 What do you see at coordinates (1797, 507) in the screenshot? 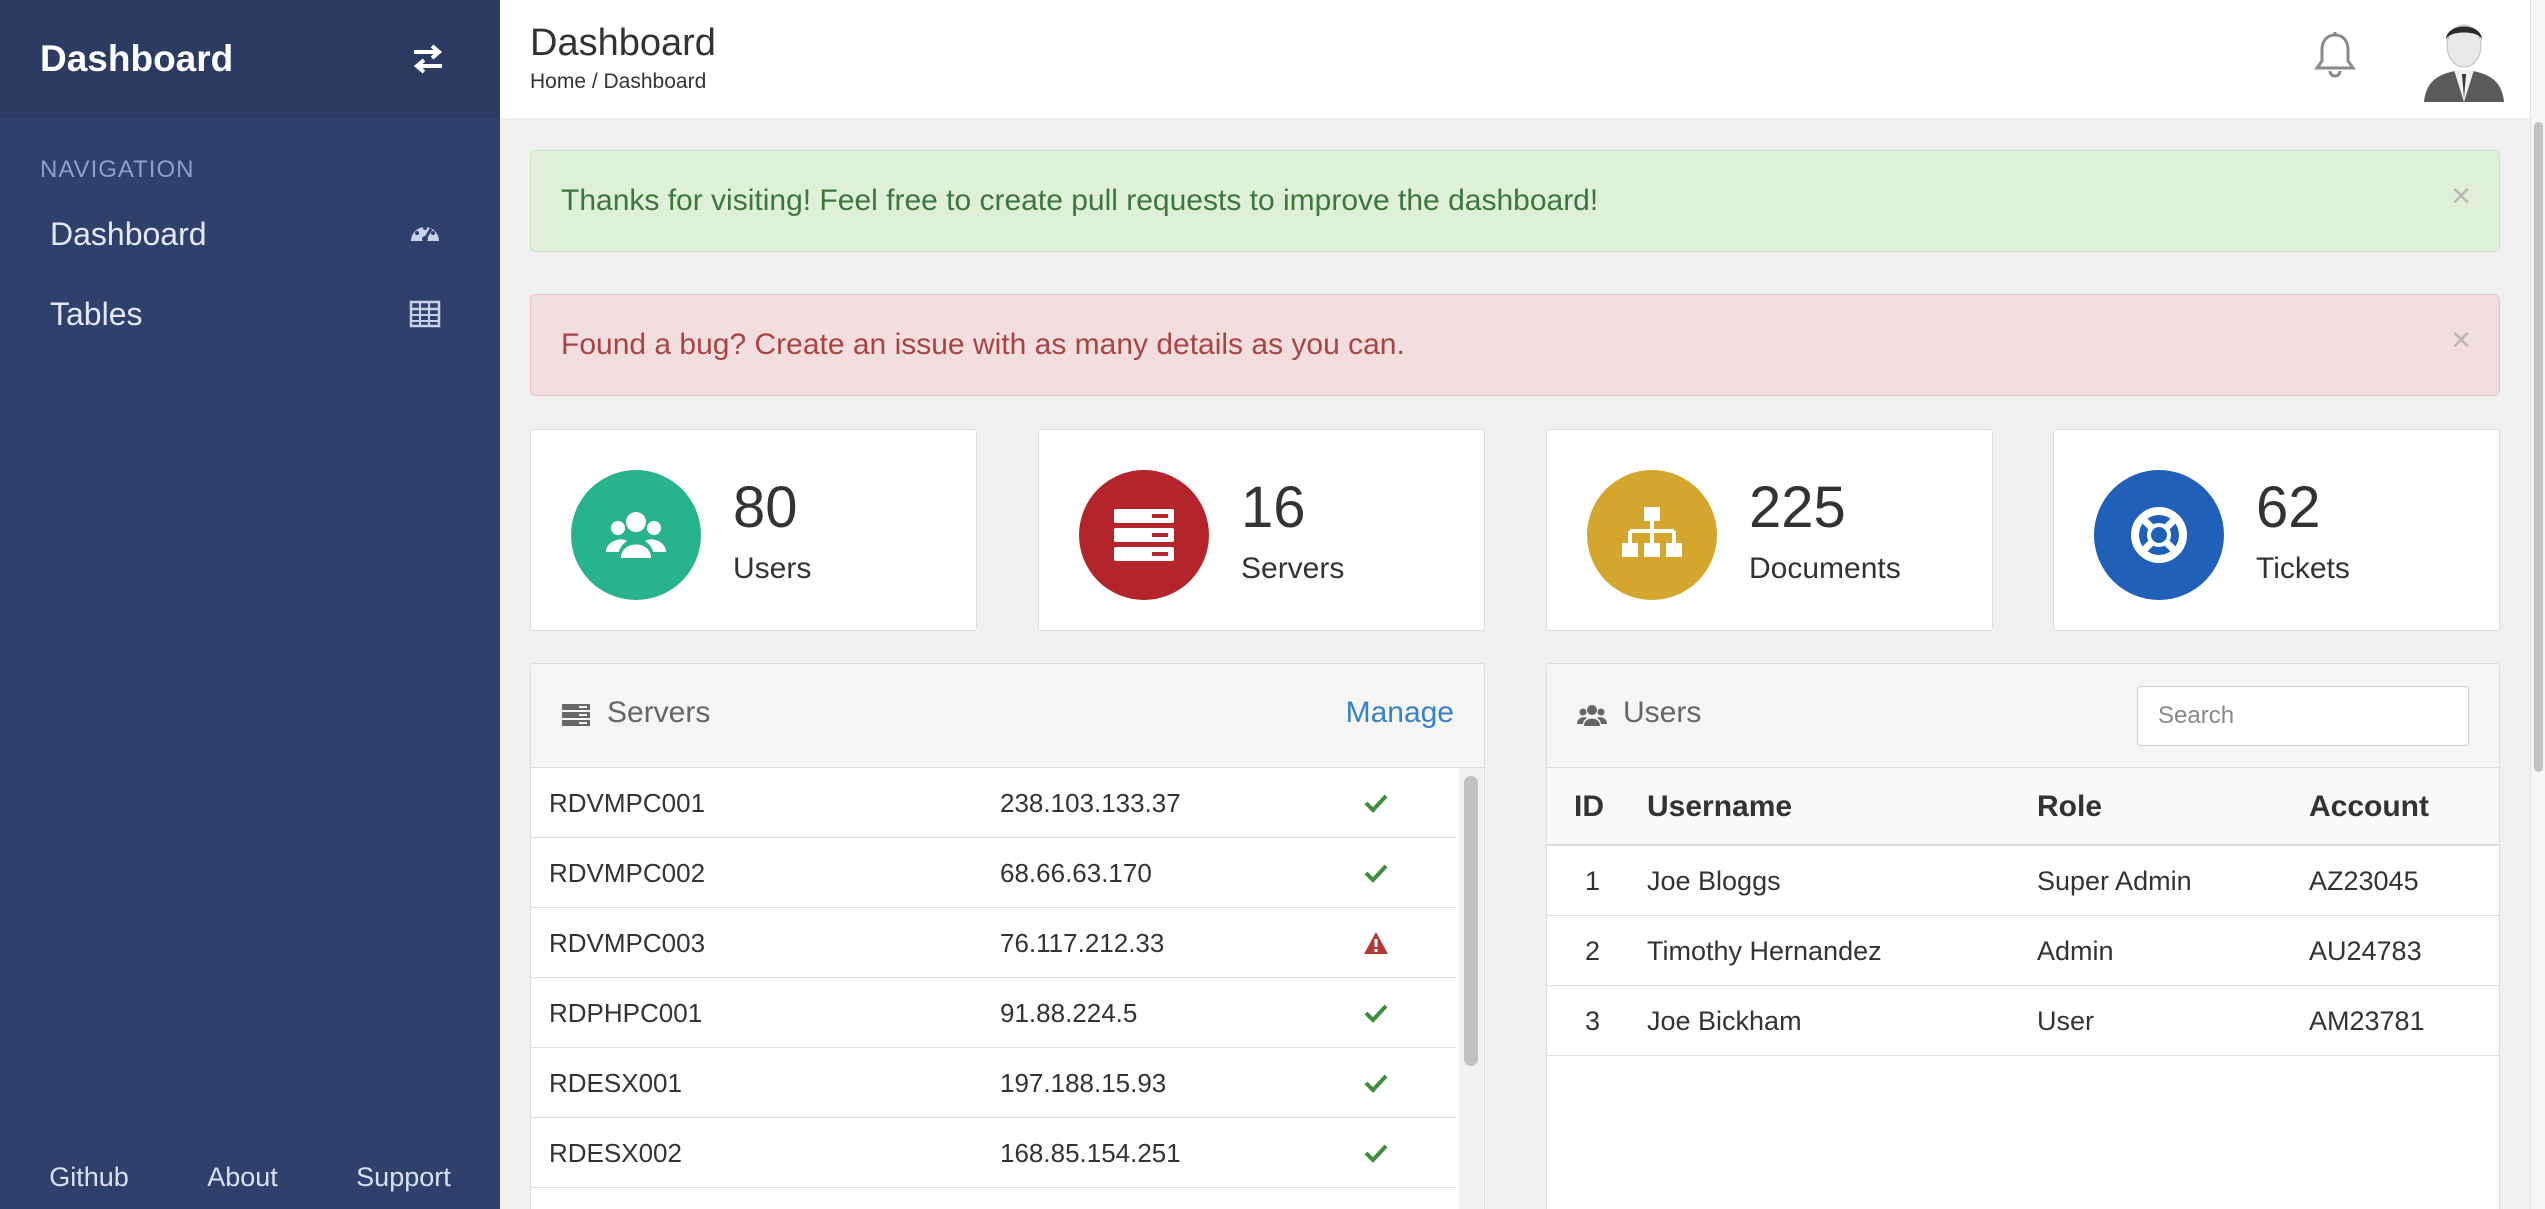
I see `stat-value: 225` at bounding box center [1797, 507].